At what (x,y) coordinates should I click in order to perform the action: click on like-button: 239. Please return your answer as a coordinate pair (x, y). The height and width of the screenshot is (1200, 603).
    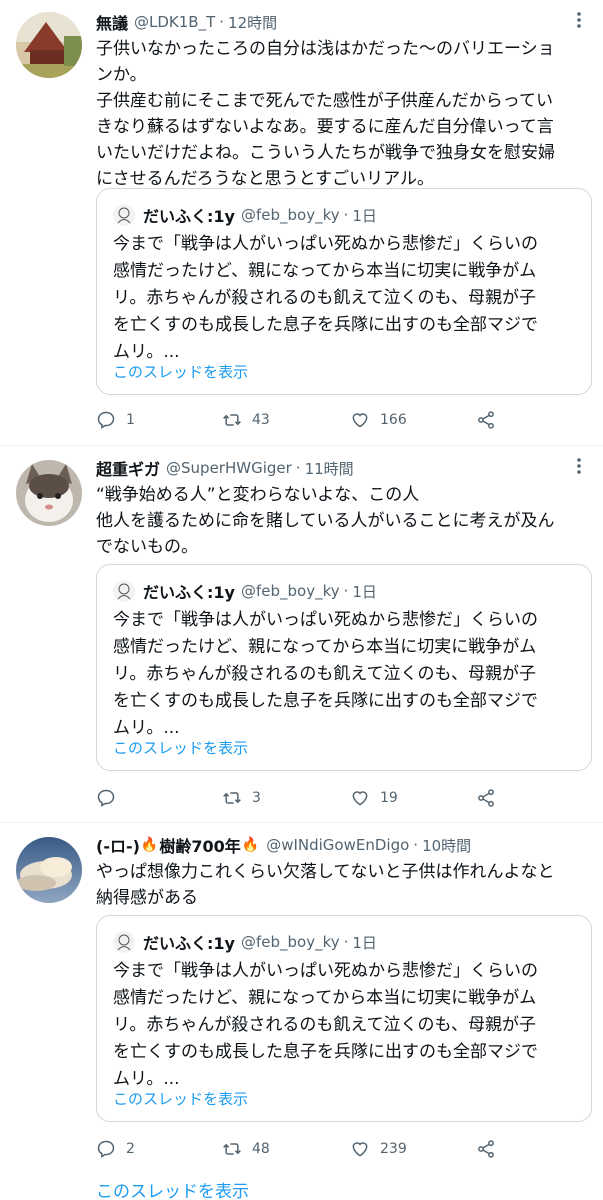
    Looking at the image, I should click on (378, 1149).